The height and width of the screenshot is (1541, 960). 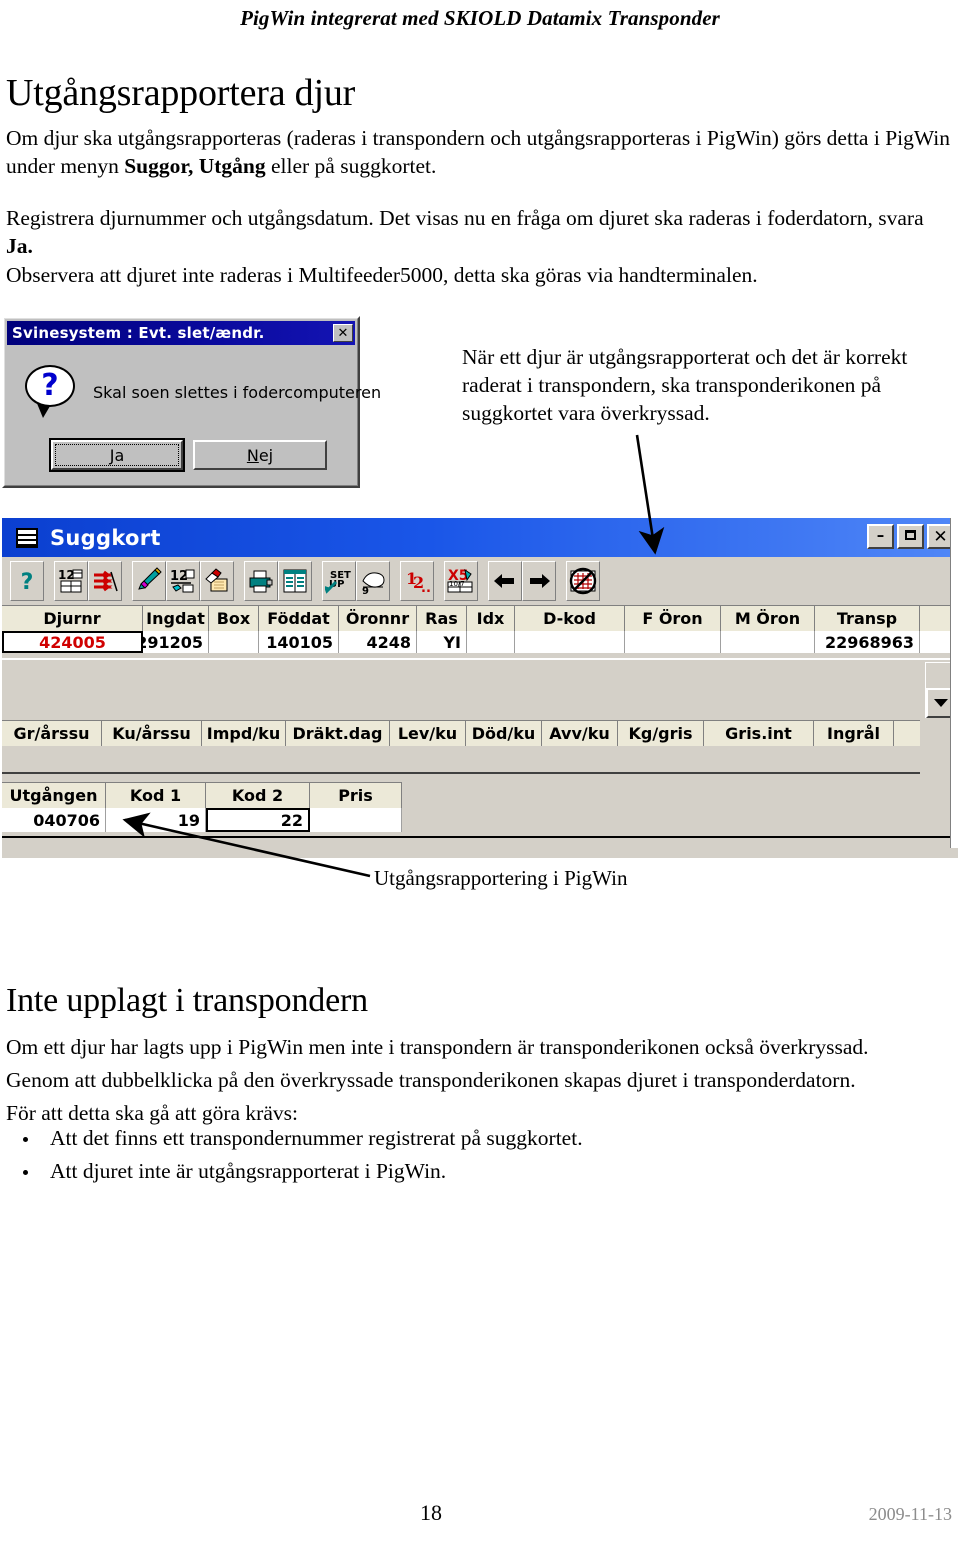 What do you see at coordinates (152, 733) in the screenshot?
I see `column-header: Ku/årssu` at bounding box center [152, 733].